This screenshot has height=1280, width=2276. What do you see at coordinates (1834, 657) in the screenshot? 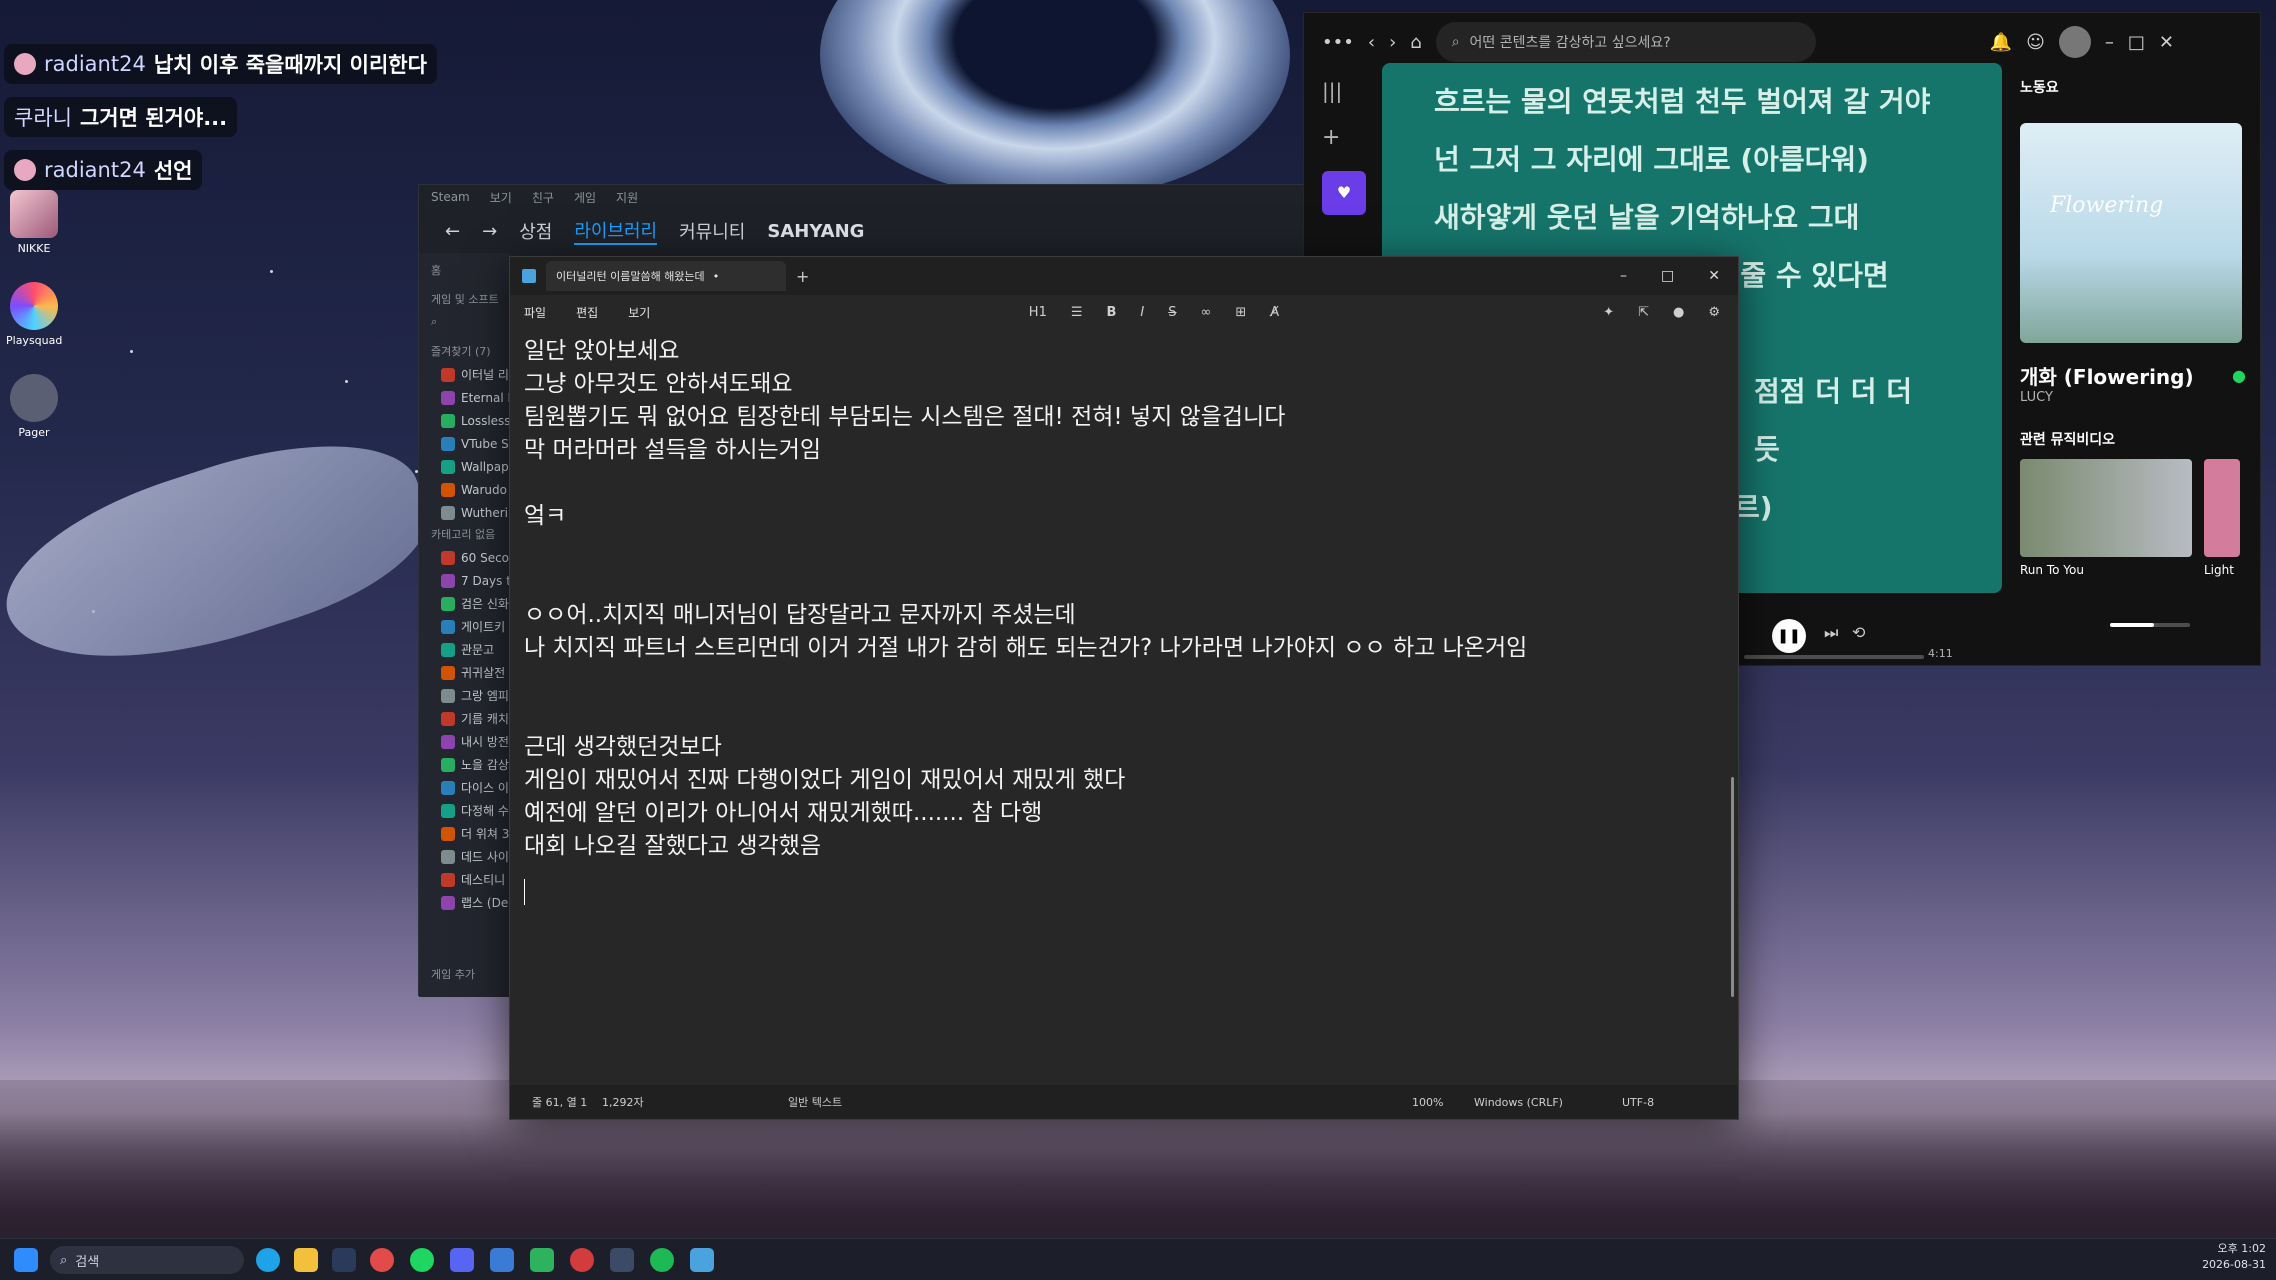
I see `progress-bar` at bounding box center [1834, 657].